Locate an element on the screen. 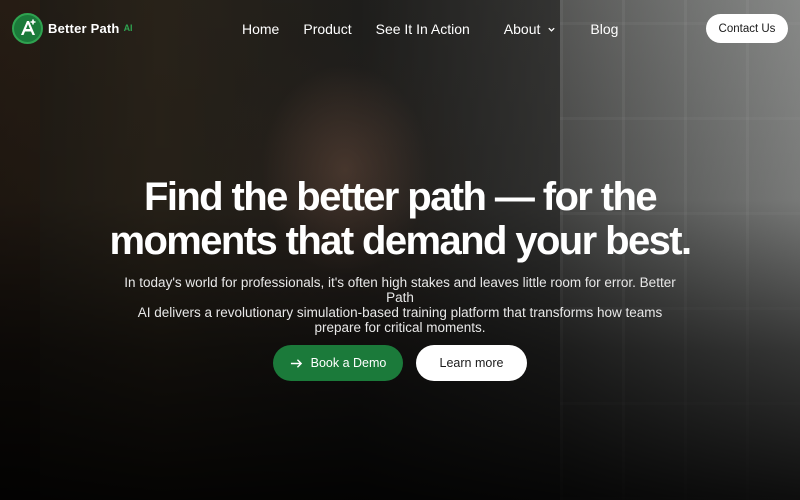  brand-name: Better Path is located at coordinates (84, 28).